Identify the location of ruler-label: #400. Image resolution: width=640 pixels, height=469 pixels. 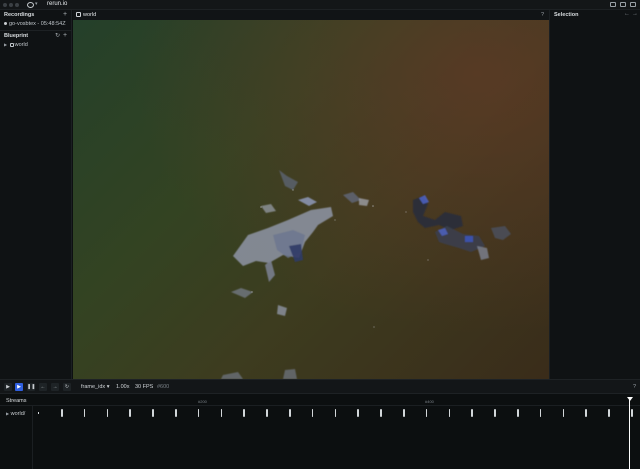
(429, 401).